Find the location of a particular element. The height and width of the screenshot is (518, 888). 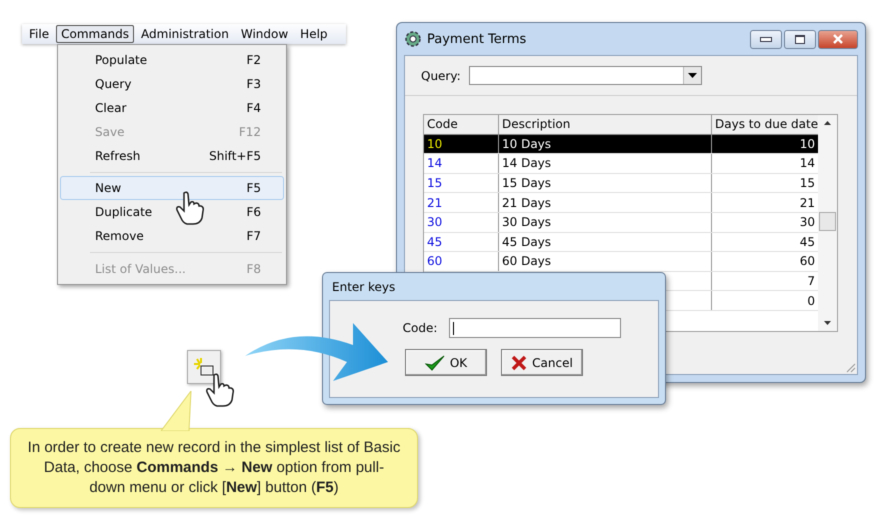

table-cell: 10 Days is located at coordinates (527, 143).